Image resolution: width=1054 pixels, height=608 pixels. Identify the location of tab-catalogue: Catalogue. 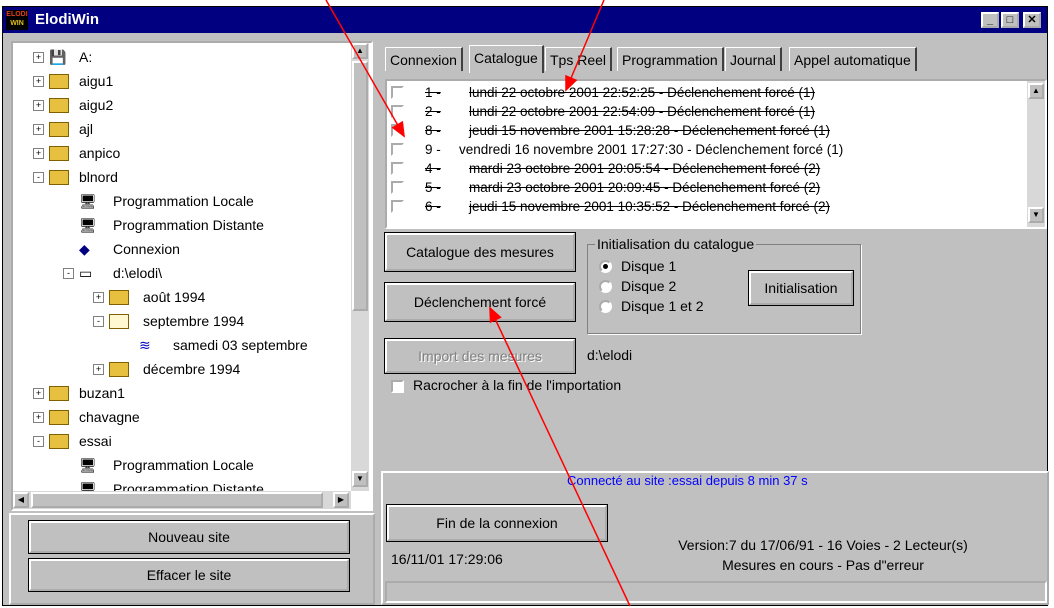
(506, 59).